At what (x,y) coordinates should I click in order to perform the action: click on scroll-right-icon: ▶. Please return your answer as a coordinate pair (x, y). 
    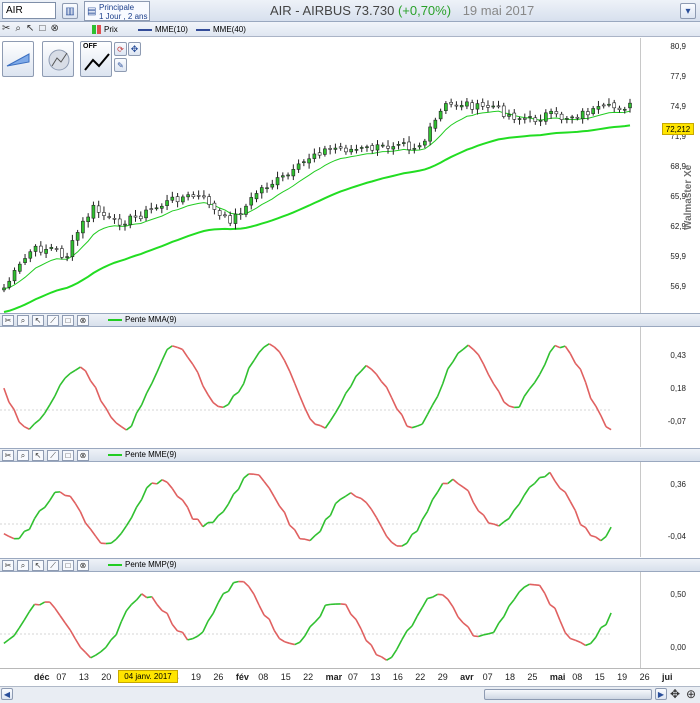
    Looking at the image, I should click on (661, 694).